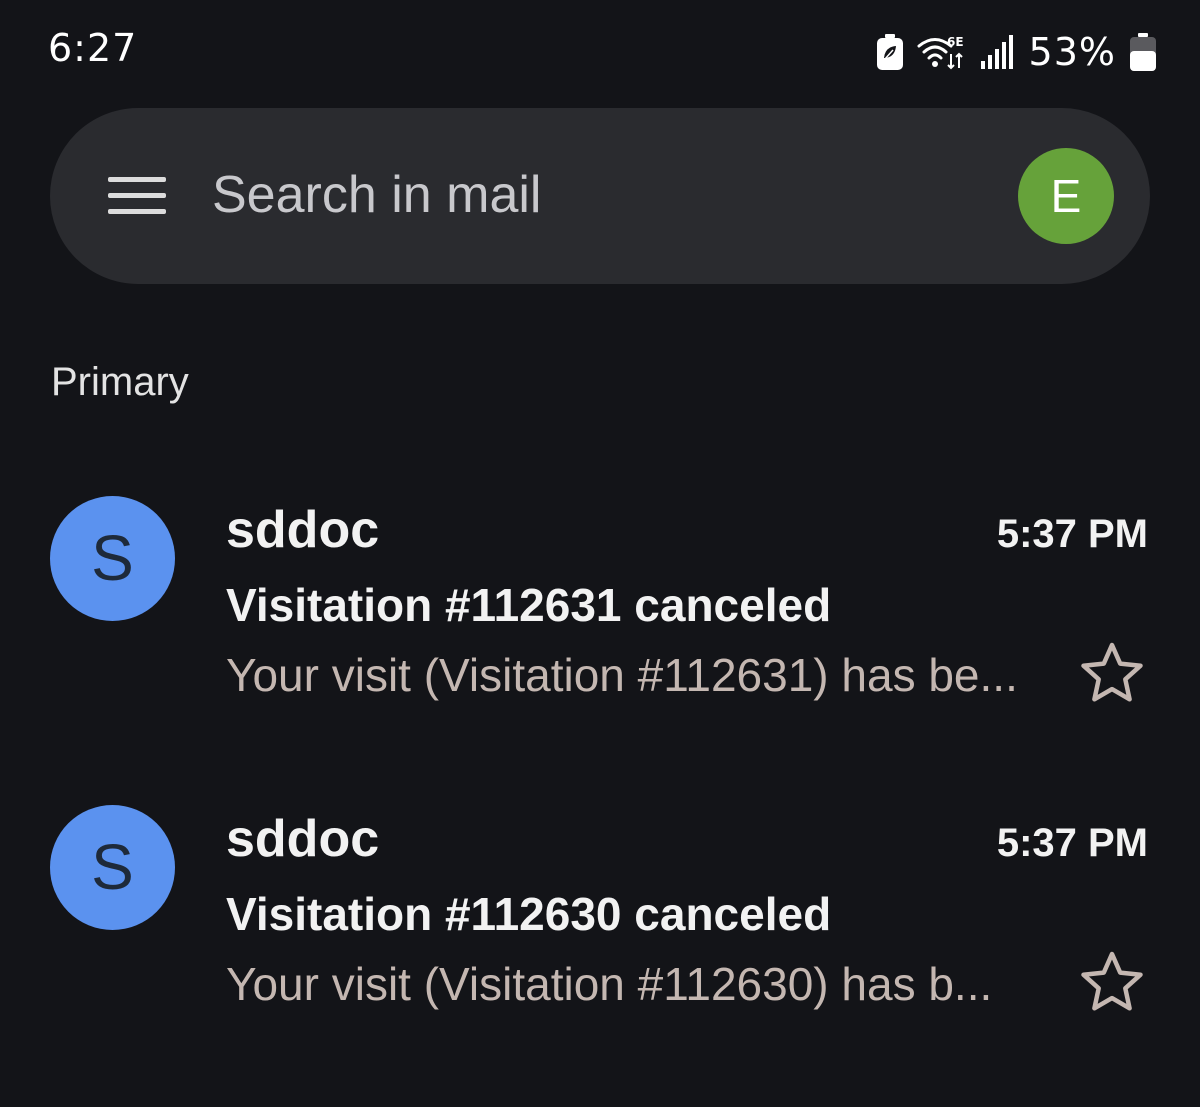 The image size is (1200, 1107). Describe the element at coordinates (93, 48) in the screenshot. I see `status-time: 6:27` at that location.